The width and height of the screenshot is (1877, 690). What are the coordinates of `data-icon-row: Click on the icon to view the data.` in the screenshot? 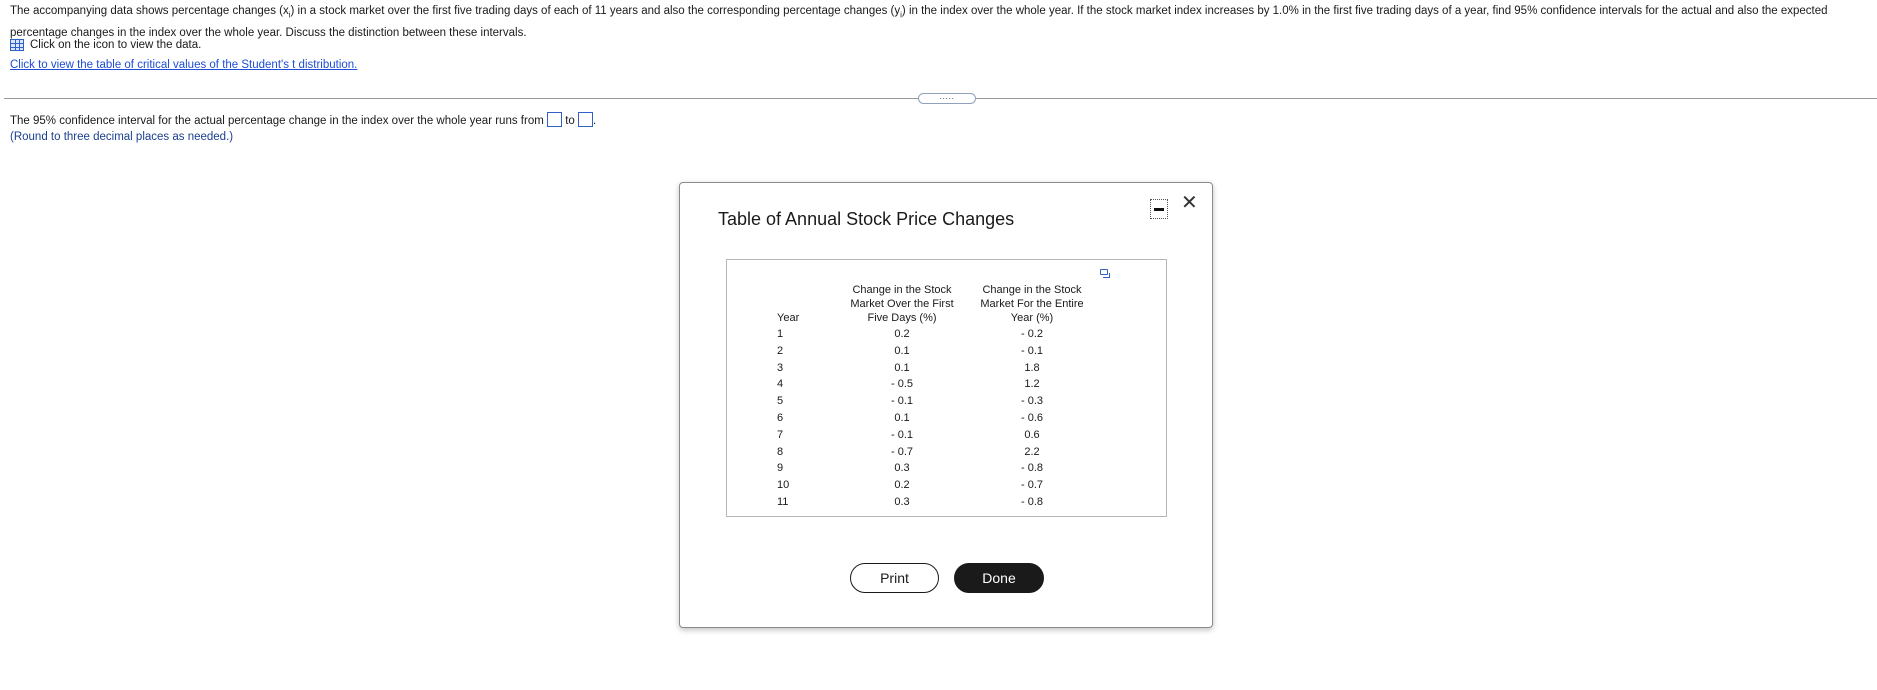 It's located at (105, 45).